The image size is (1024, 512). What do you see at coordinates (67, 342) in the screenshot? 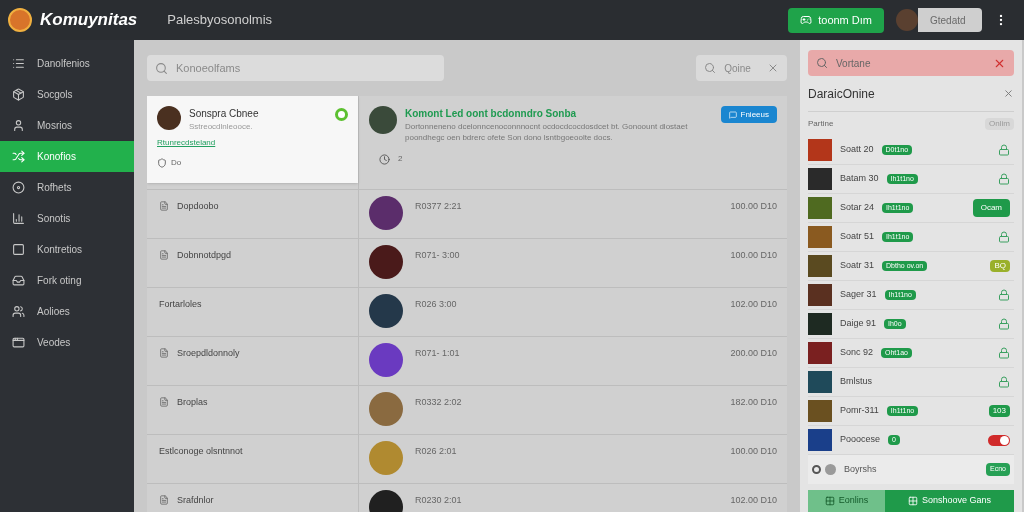
I see `sidebar-item: Veodes` at bounding box center [67, 342].